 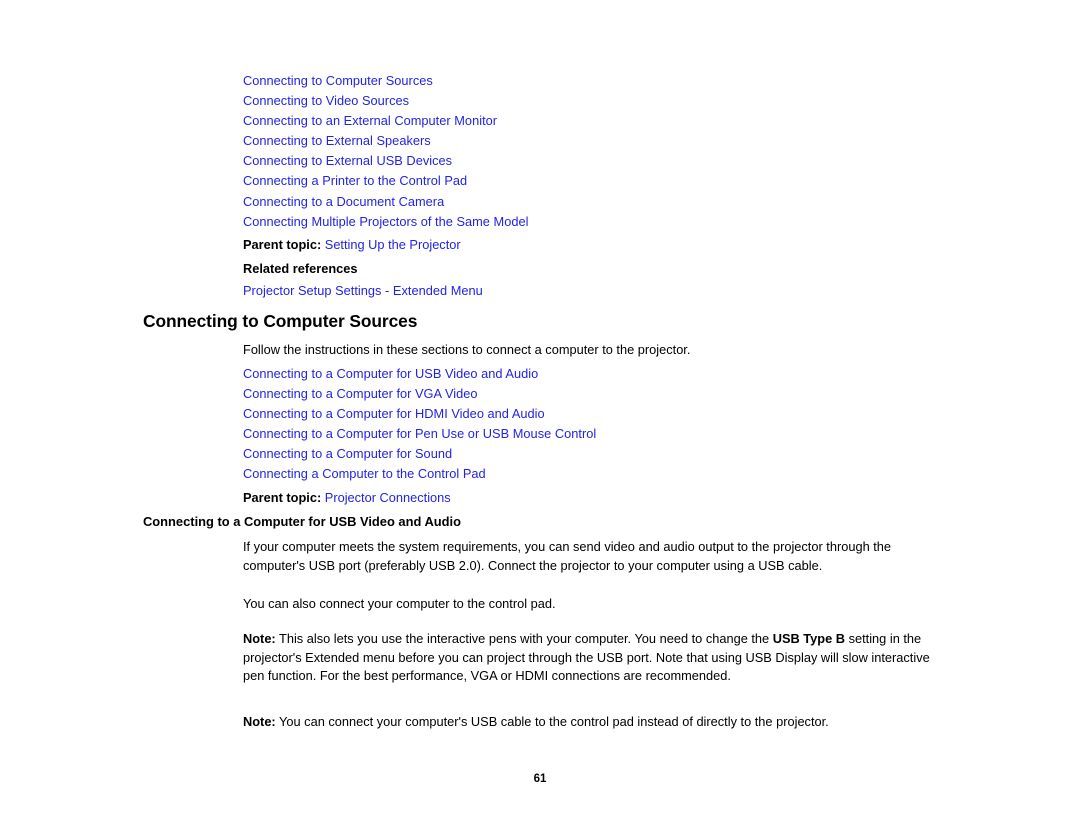 What do you see at coordinates (593, 181) in the screenshot?
I see `doc-link: Connecting a Printer to the Control Pad` at bounding box center [593, 181].